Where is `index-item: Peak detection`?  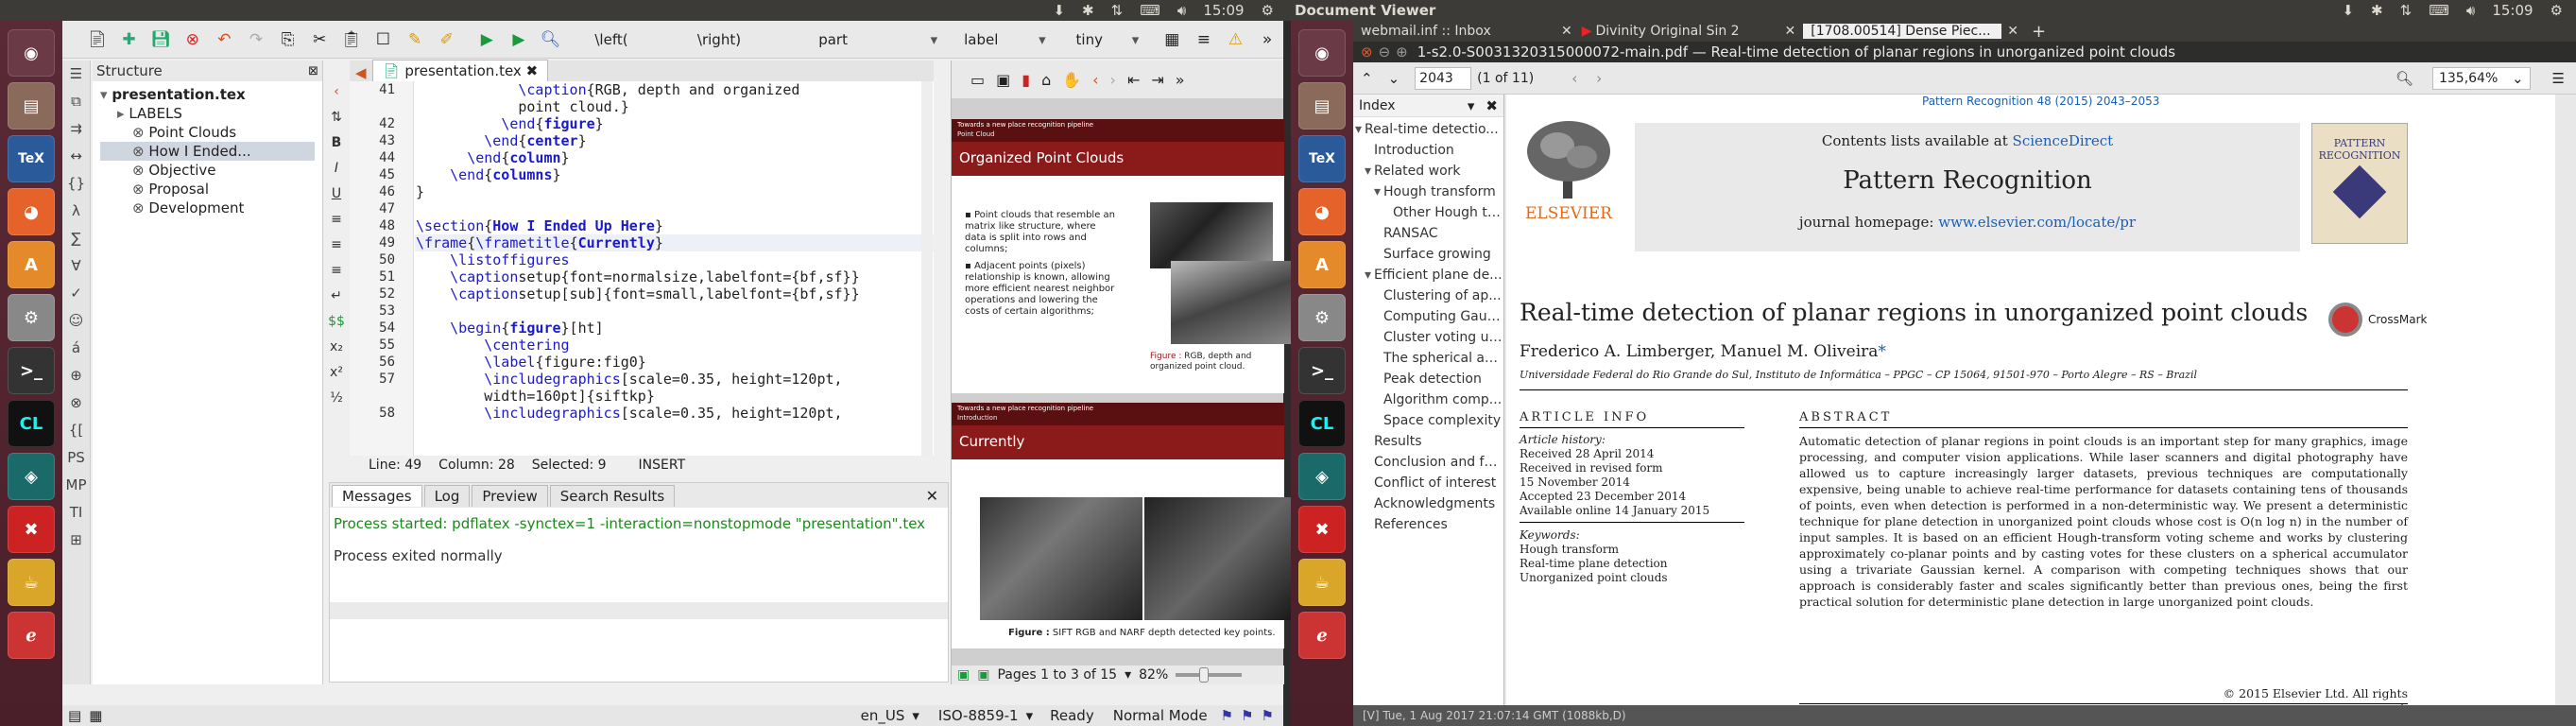 index-item: Peak detection is located at coordinates (1428, 379).